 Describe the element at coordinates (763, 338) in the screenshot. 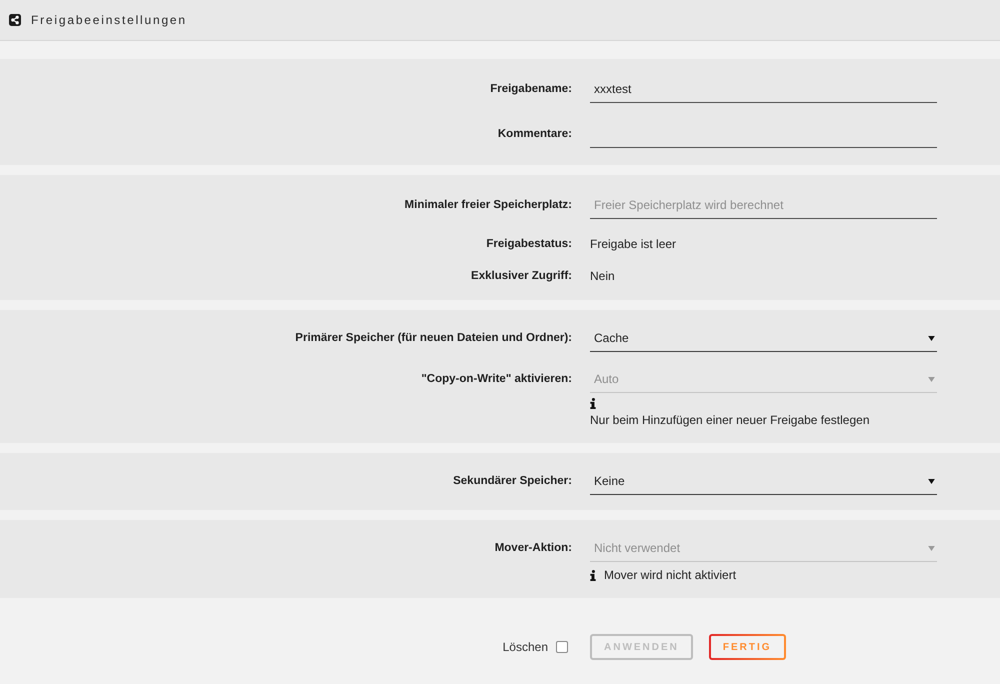

I see `dropdown: Cache` at that location.